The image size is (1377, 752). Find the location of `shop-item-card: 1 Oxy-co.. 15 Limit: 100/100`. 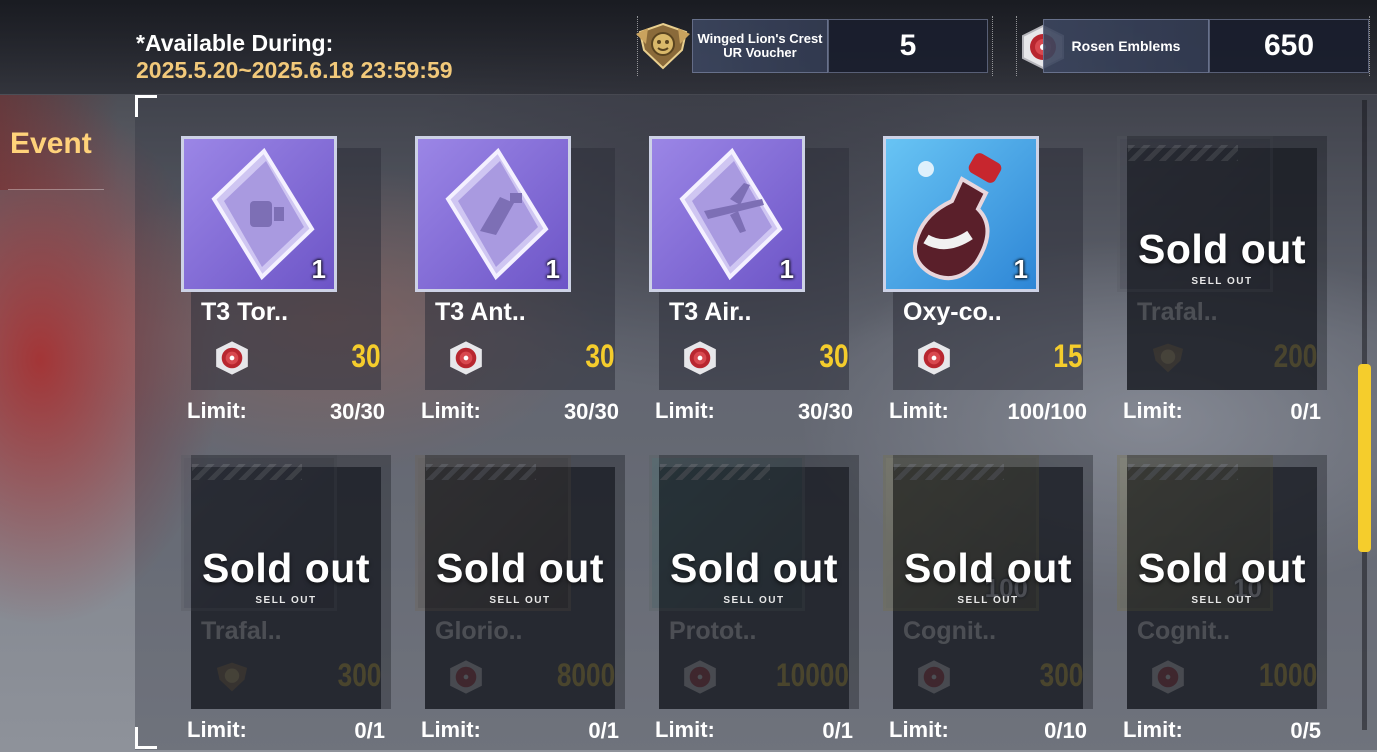

shop-item-card: 1 Oxy-co.. 15 Limit: 100/100 is located at coordinates (988, 286).